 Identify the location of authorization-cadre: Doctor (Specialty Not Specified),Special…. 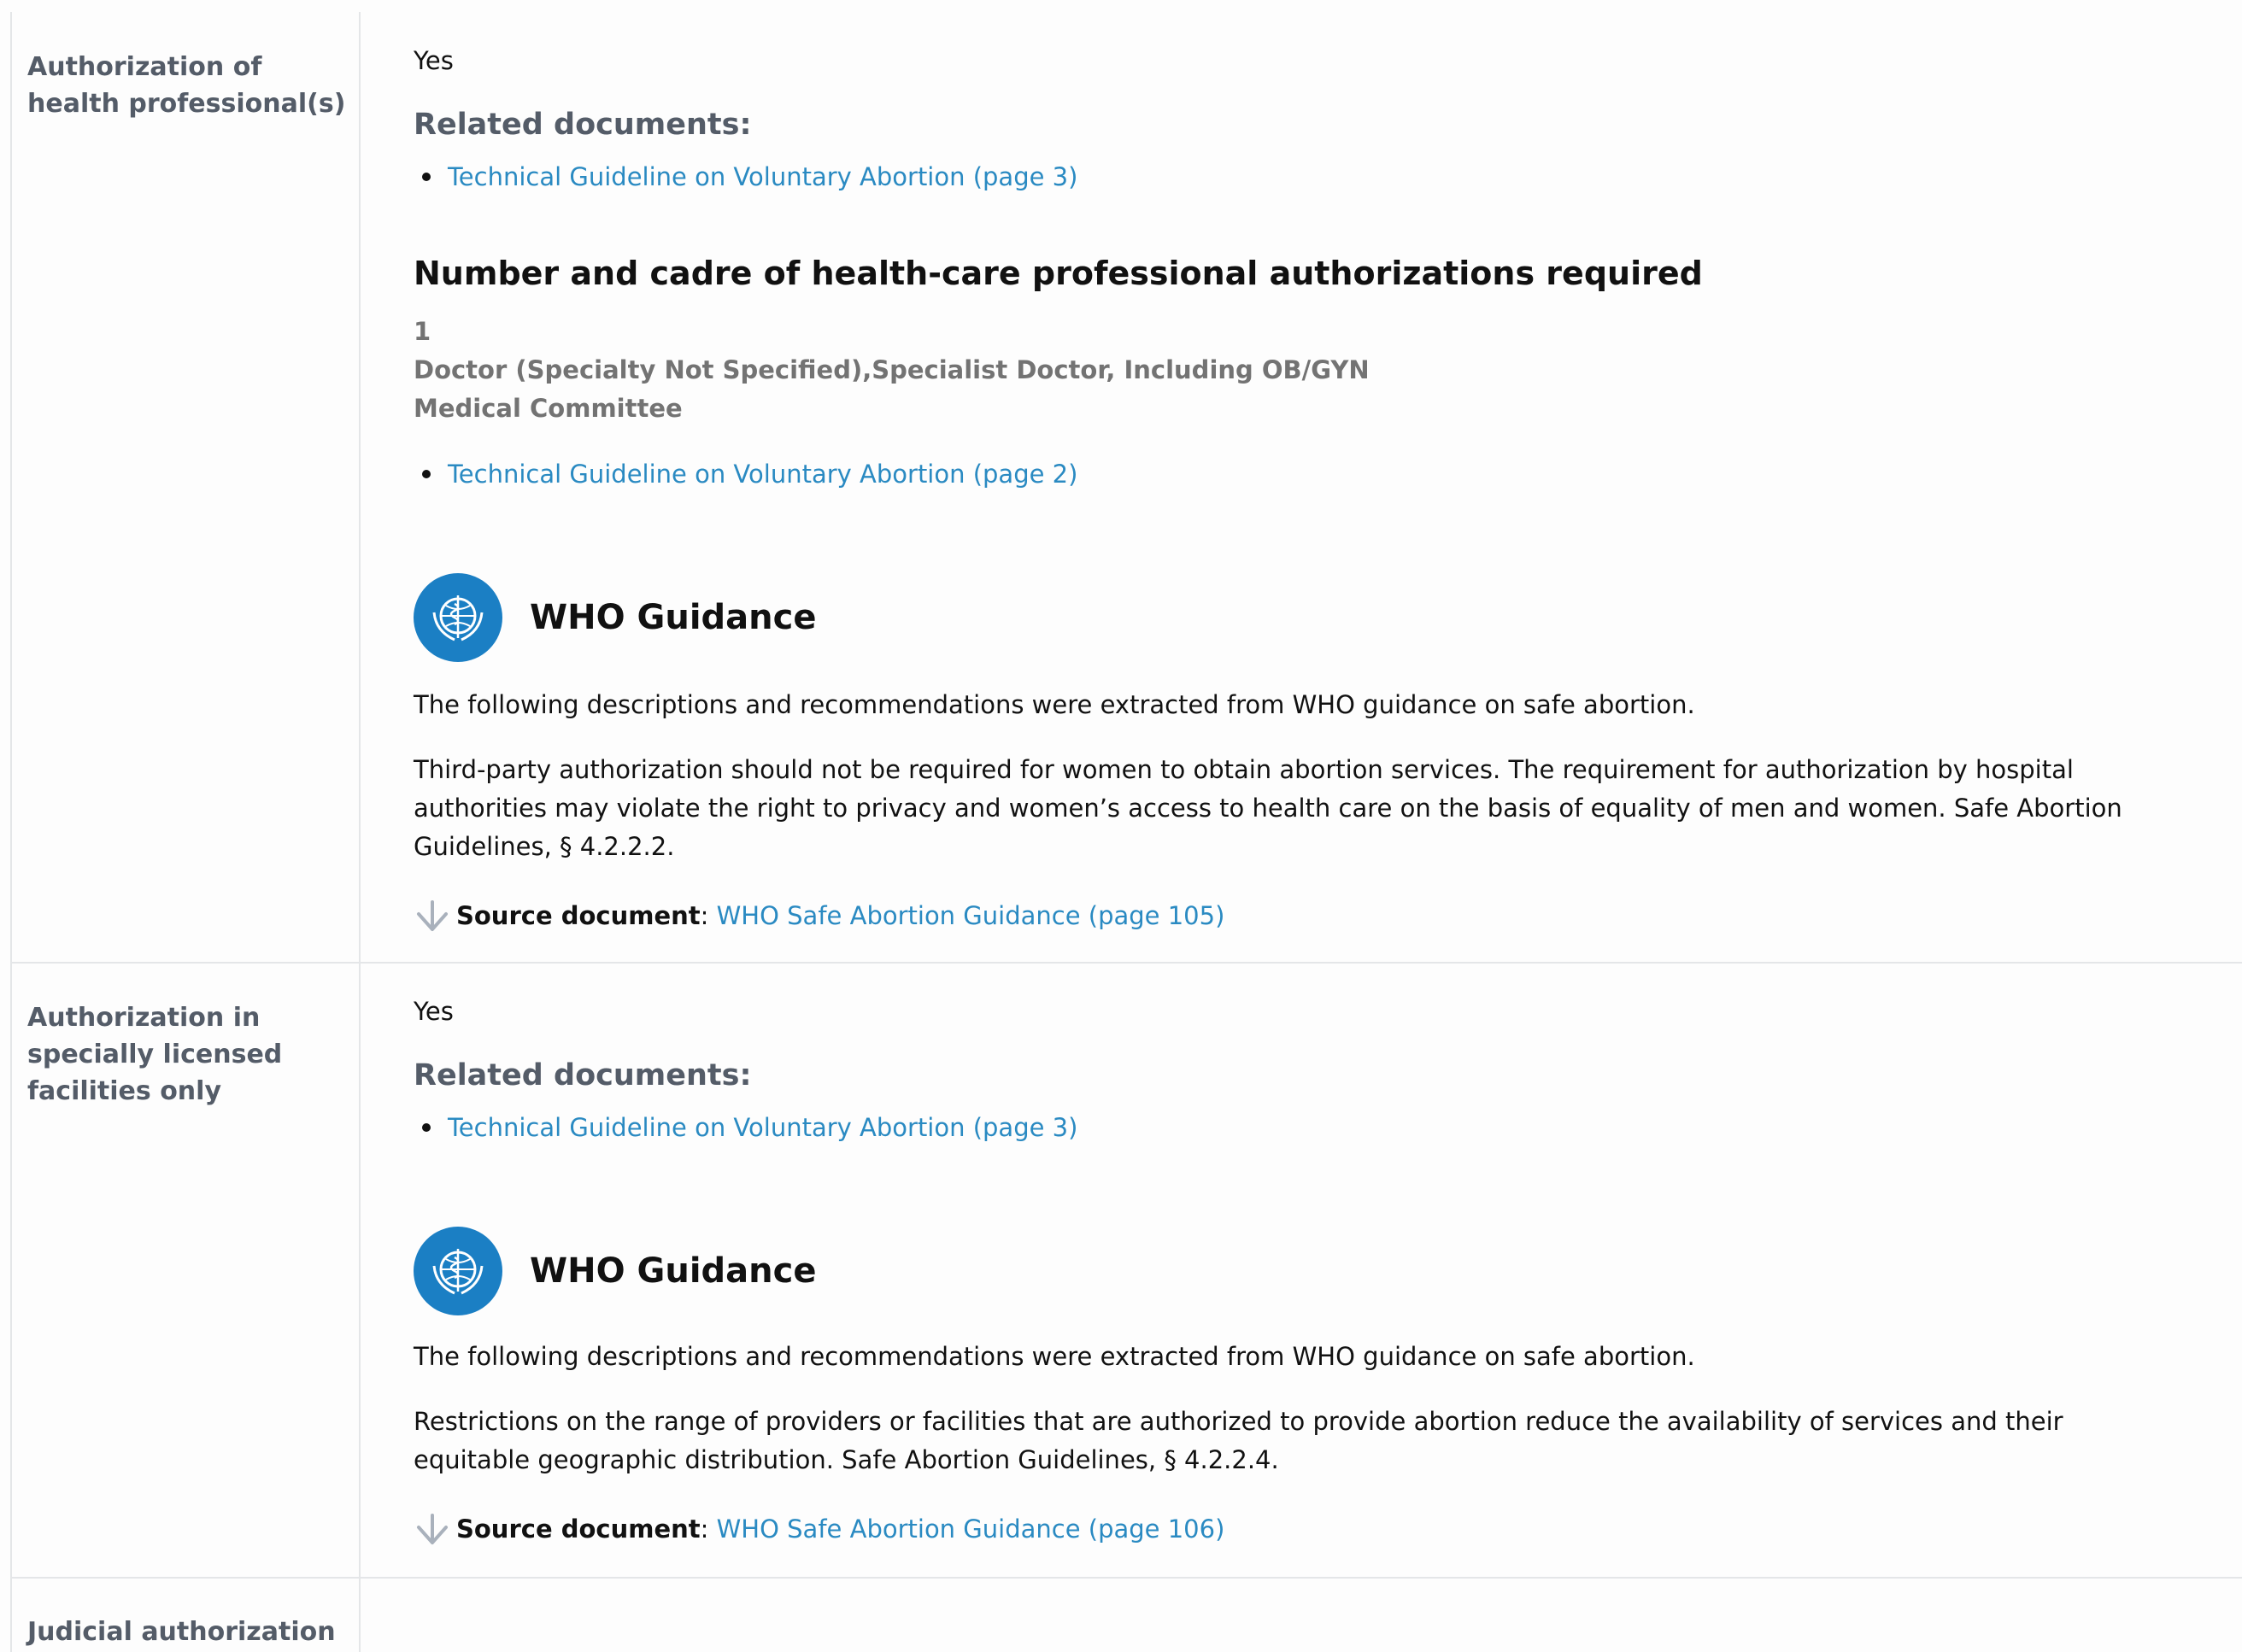
(892, 369).